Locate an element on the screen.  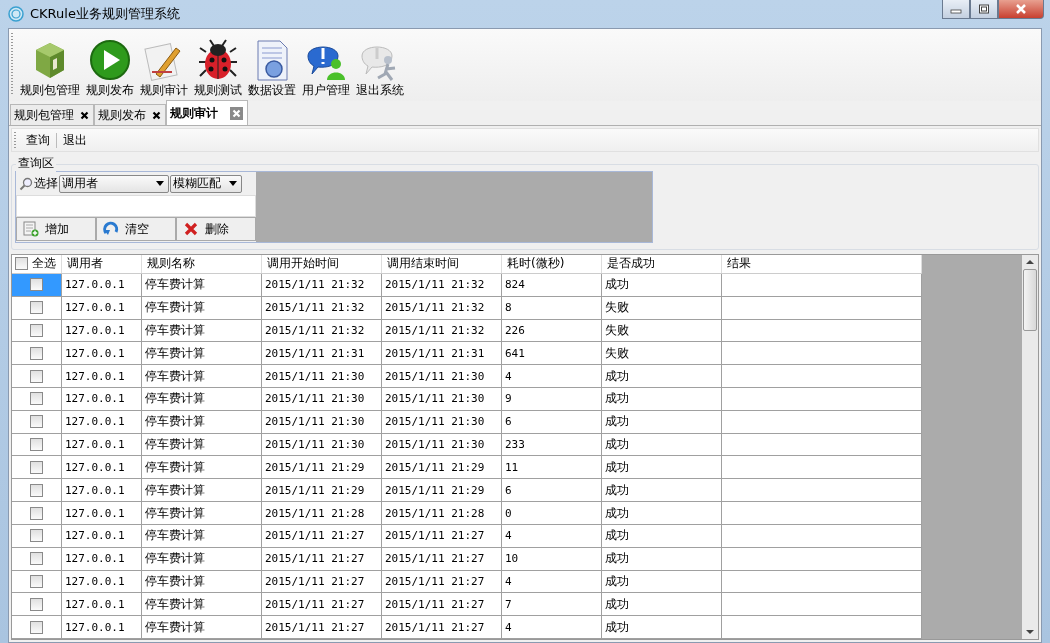
toolbar-button: 规则审计 is located at coordinates (164, 68).